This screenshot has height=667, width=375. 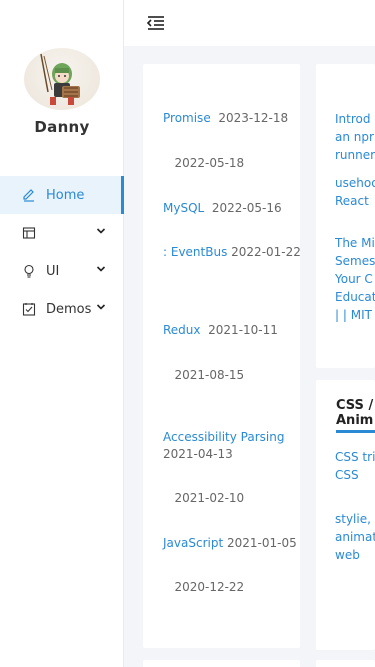 What do you see at coordinates (209, 375) in the screenshot?
I see `post-date: 2021-08-15` at bounding box center [209, 375].